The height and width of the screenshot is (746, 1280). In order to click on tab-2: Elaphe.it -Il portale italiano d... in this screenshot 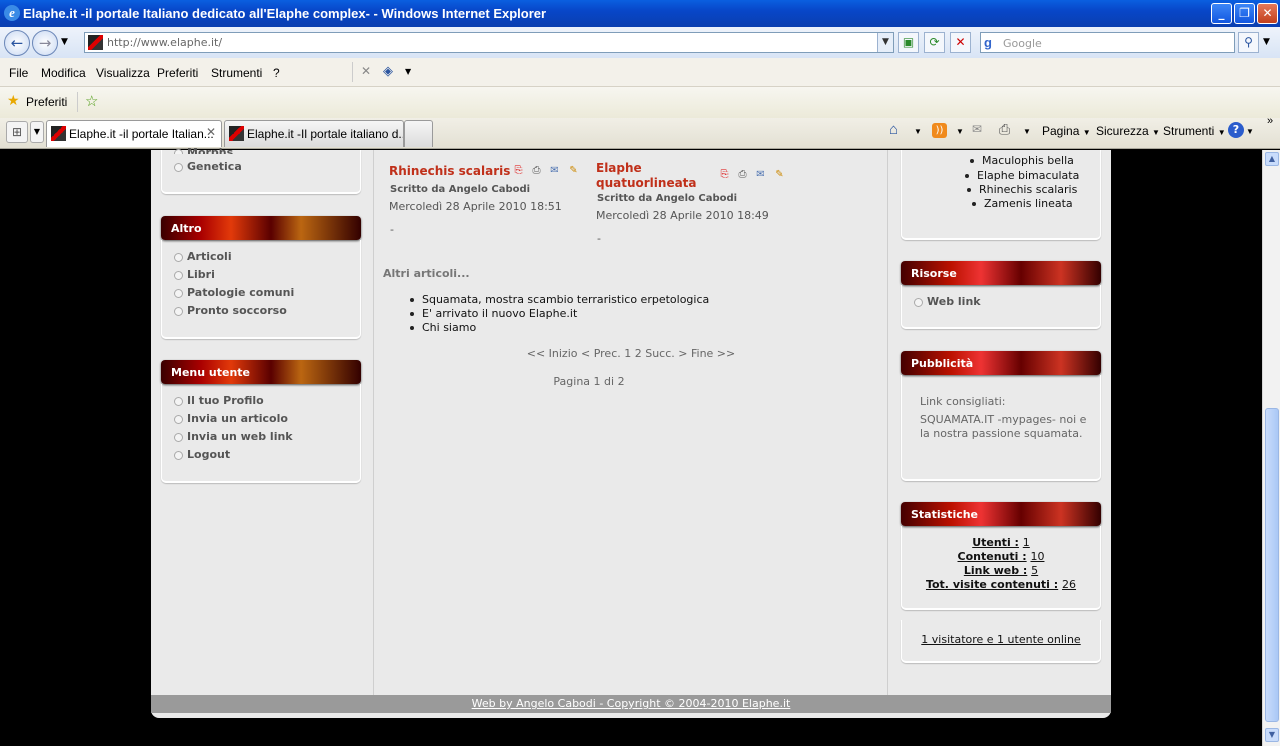, I will do `click(314, 133)`.